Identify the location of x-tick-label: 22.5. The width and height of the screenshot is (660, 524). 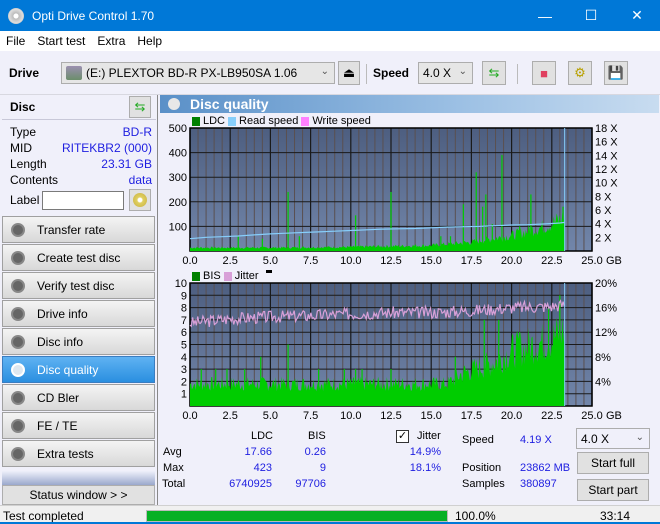
(551, 261).